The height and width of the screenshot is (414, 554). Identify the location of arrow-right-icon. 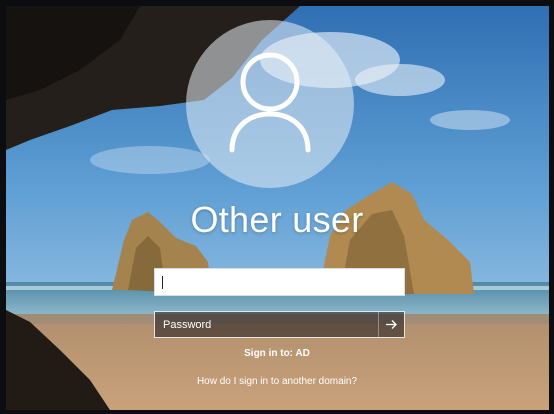
(391, 324).